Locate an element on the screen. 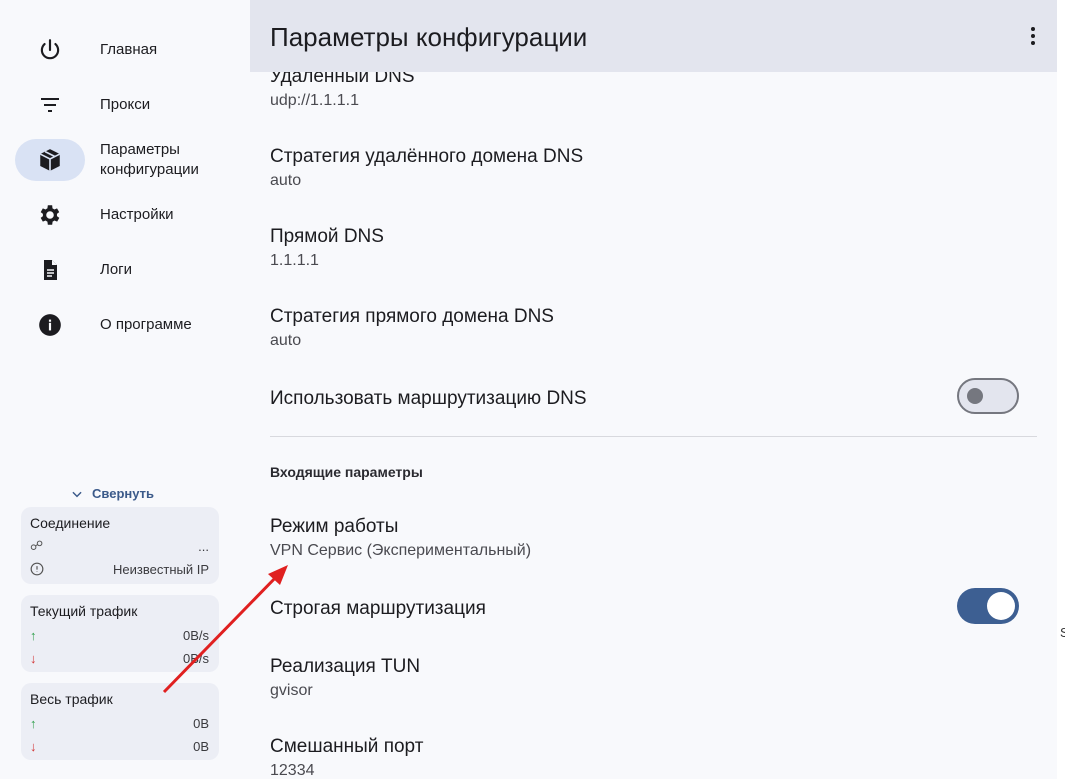 Image resolution: width=1065 pixels, height=779 pixels. info-icon is located at coordinates (50, 325).